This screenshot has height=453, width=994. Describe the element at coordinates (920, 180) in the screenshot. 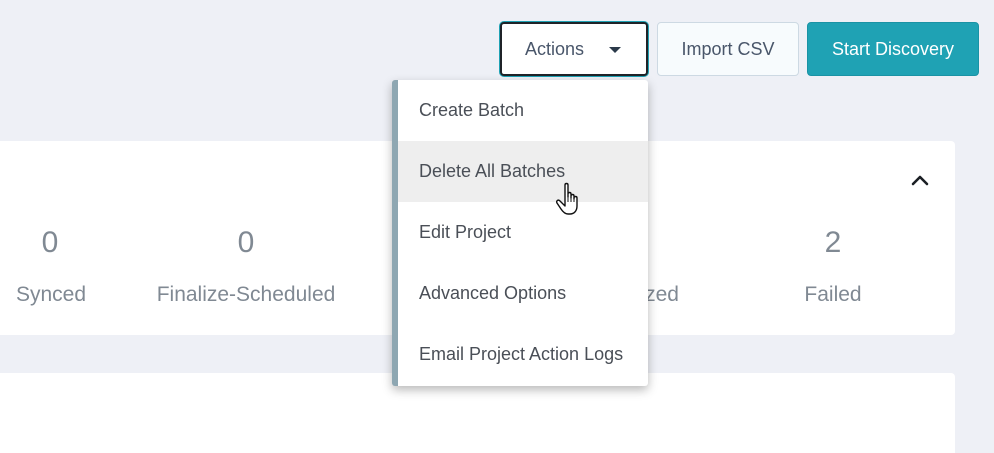

I see `chevron-up-icon` at that location.